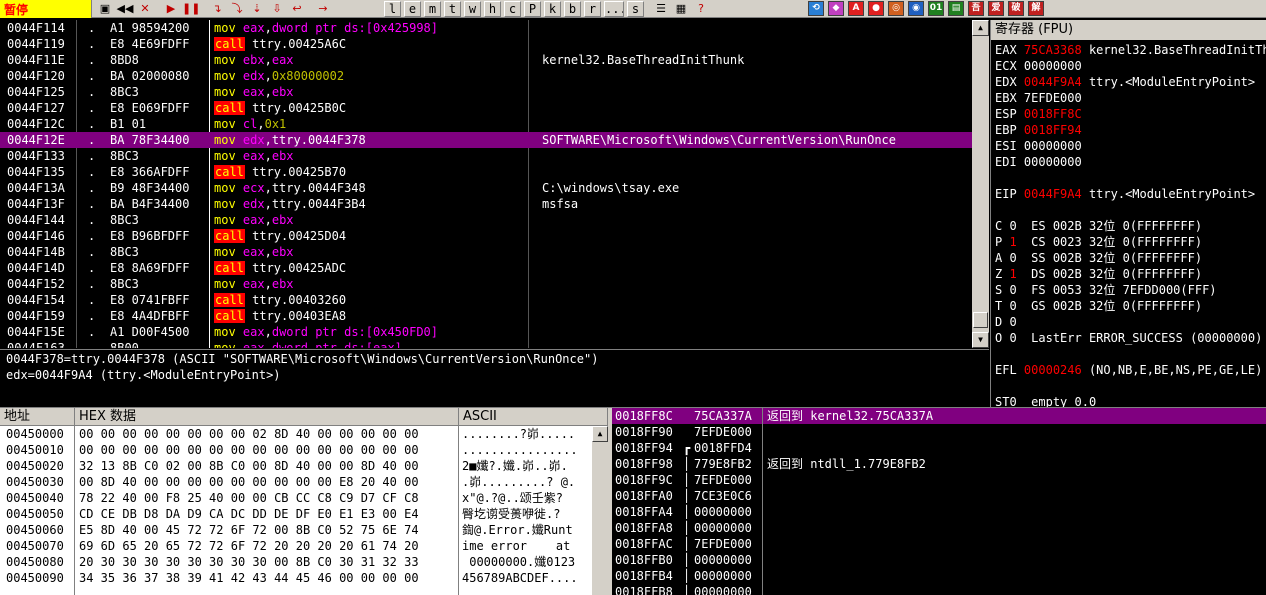 This screenshot has height=595, width=1266. What do you see at coordinates (486, 108) in the screenshot?
I see `disasm-row: 0044F127. E8 E069FDFF call ttry.00425B0C` at bounding box center [486, 108].